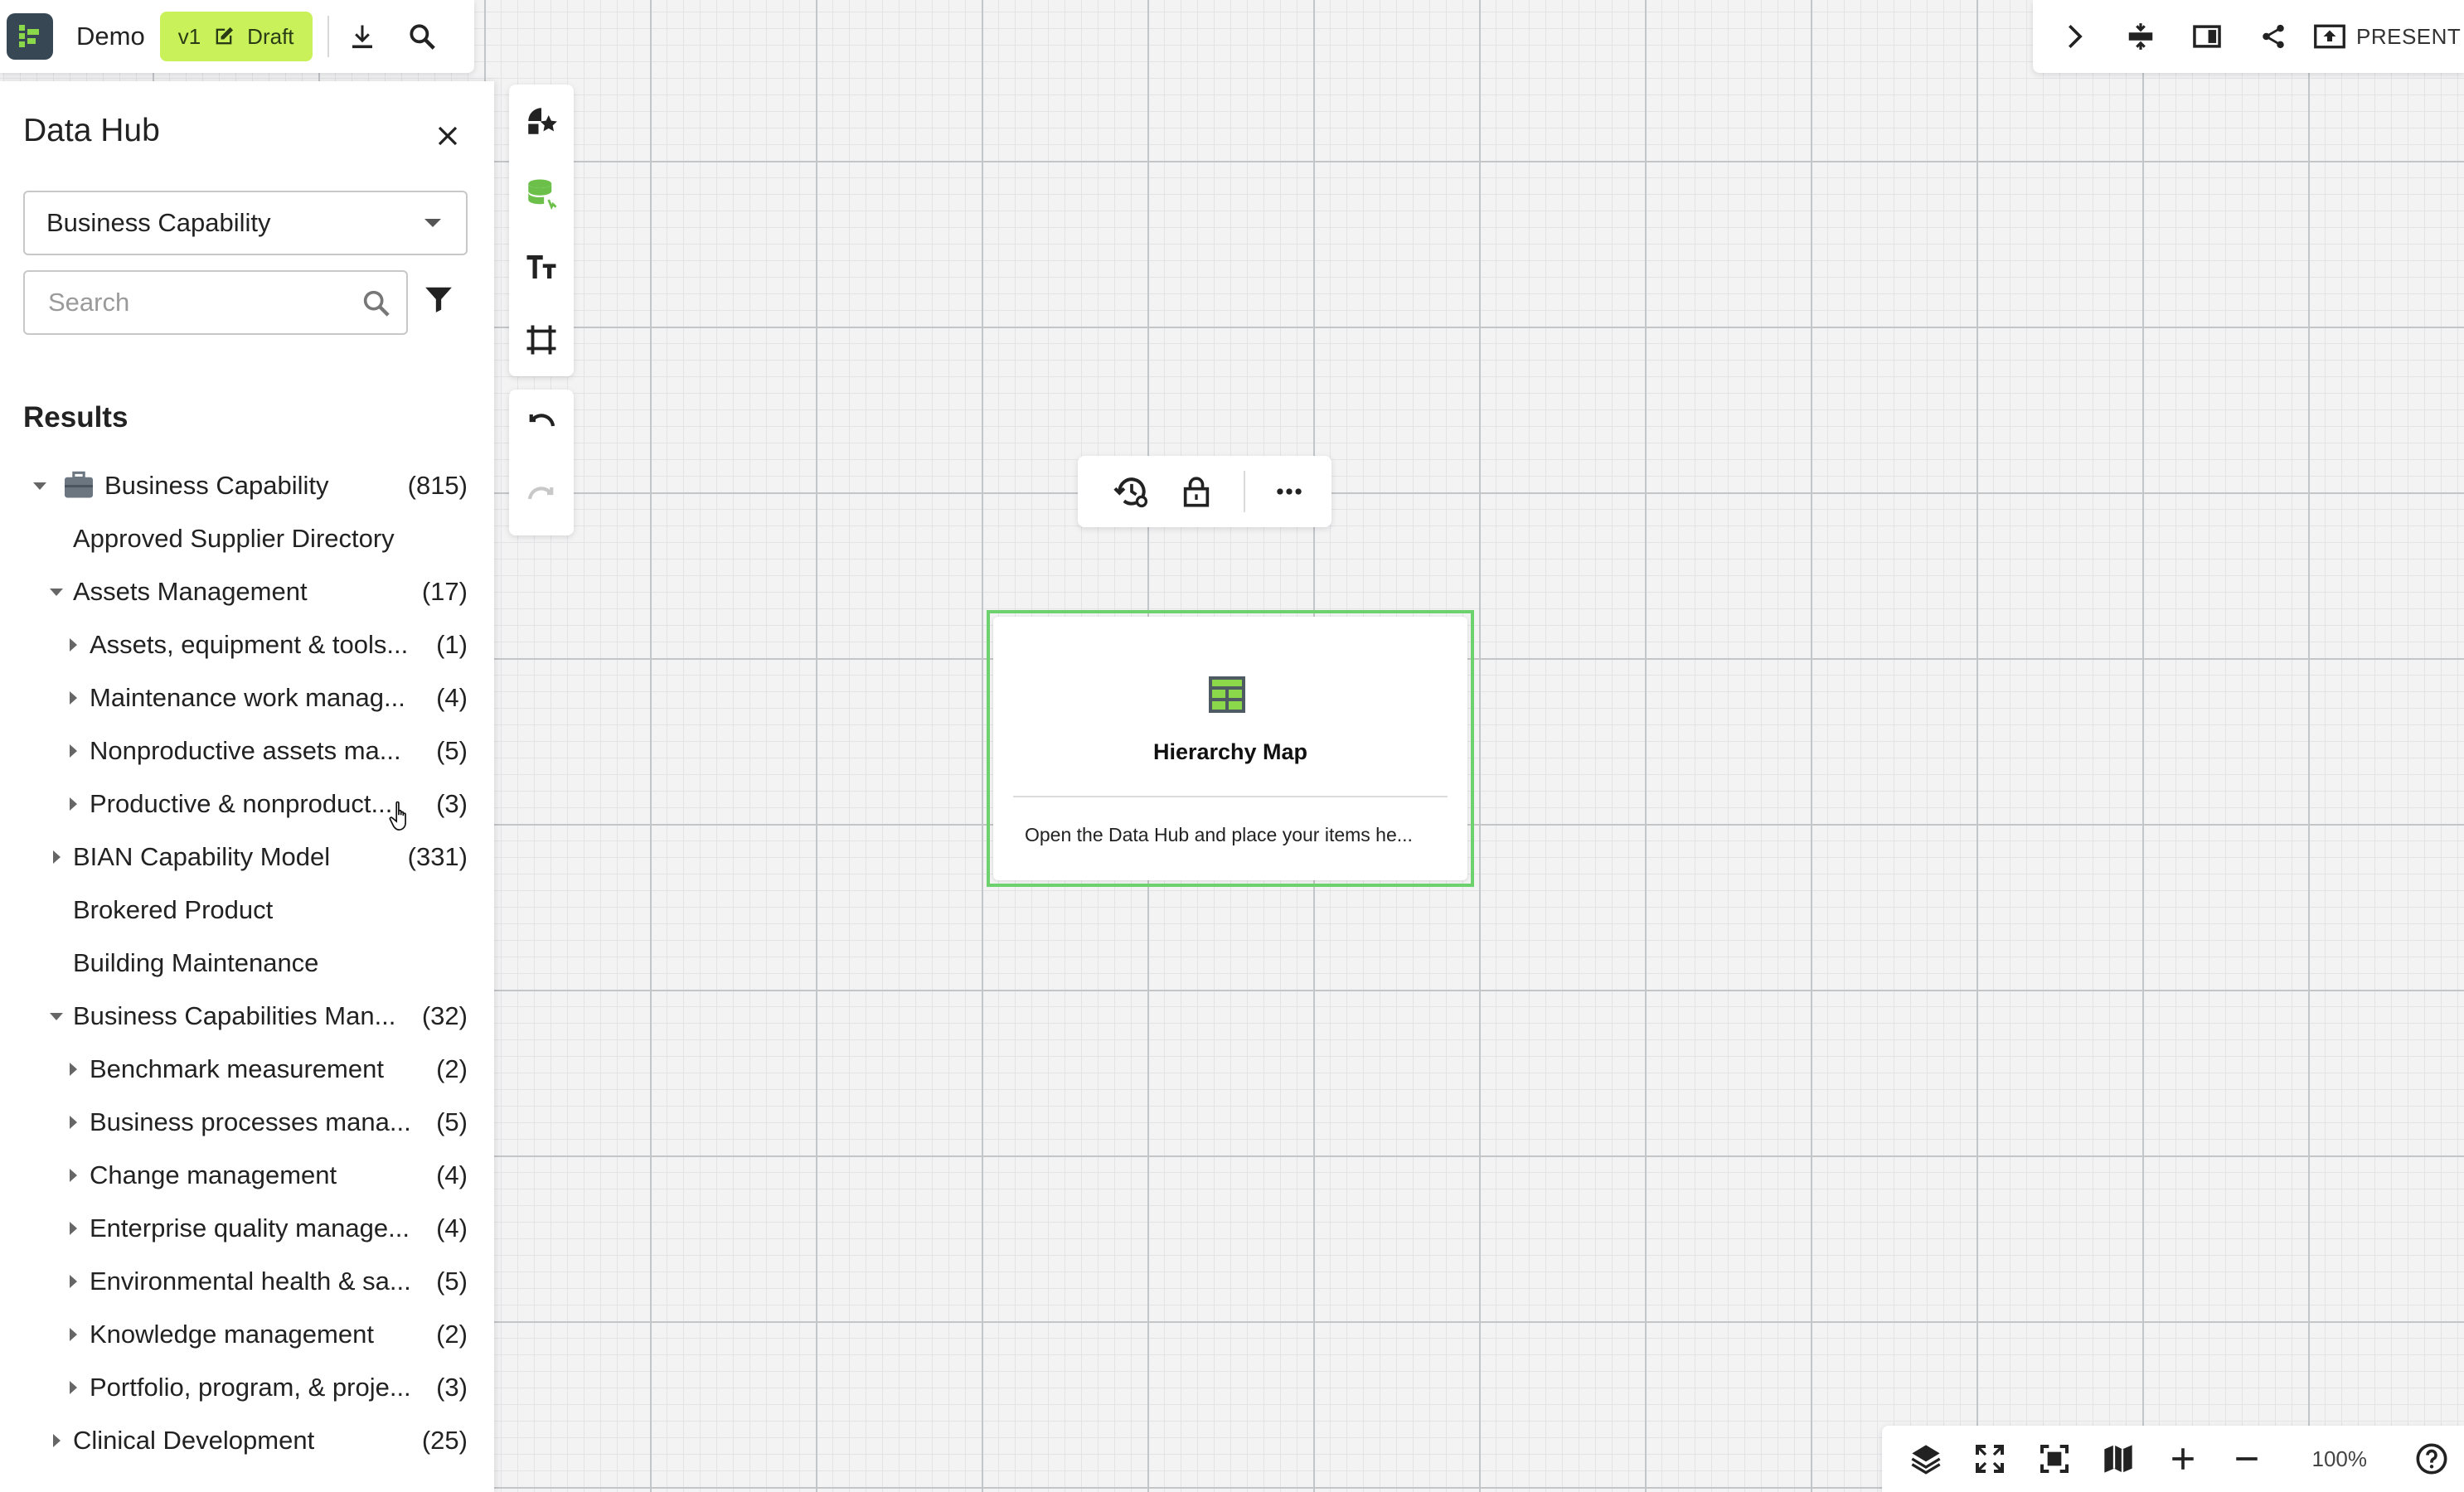 This screenshot has height=1492, width=2464. What do you see at coordinates (236, 36) in the screenshot?
I see `version-draft-button: v1 Draft` at bounding box center [236, 36].